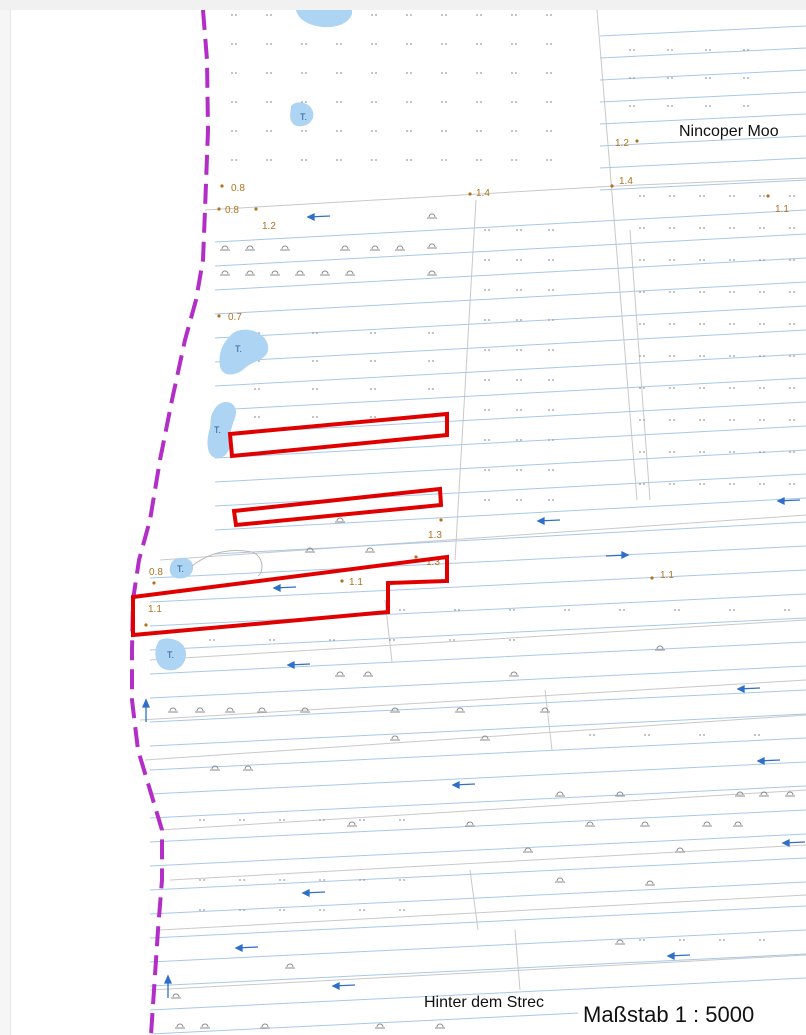 The image size is (806, 1035). What do you see at coordinates (153, 615) in the screenshot?
I see `height-marker: 1.1` at bounding box center [153, 615].